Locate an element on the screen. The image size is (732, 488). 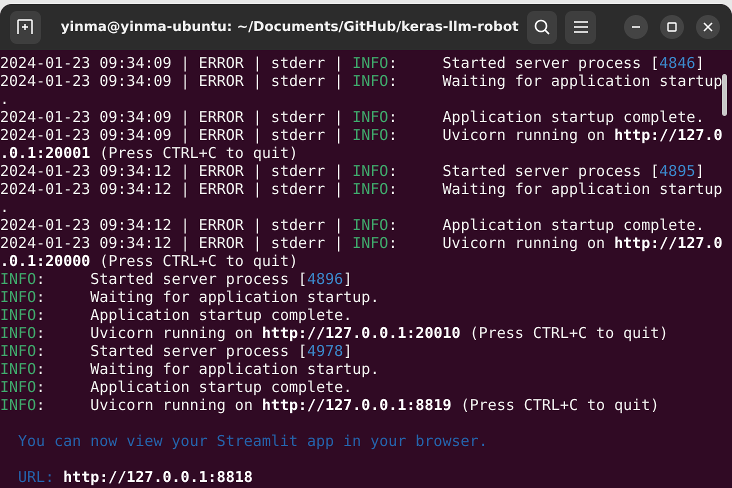
minimize-button is located at coordinates (636, 27).